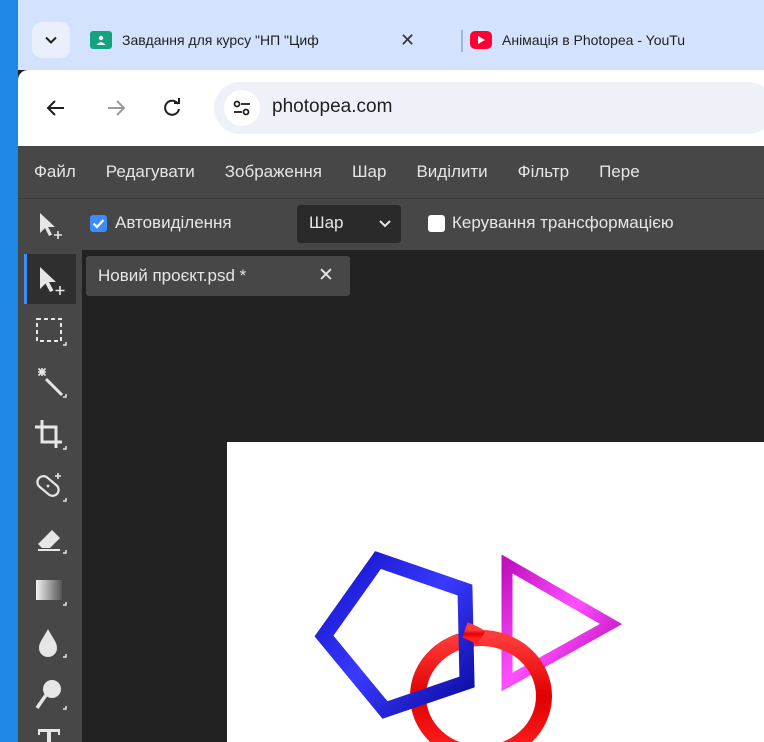  Describe the element at coordinates (619, 172) in the screenshot. I see `menu-view: Пере` at that location.